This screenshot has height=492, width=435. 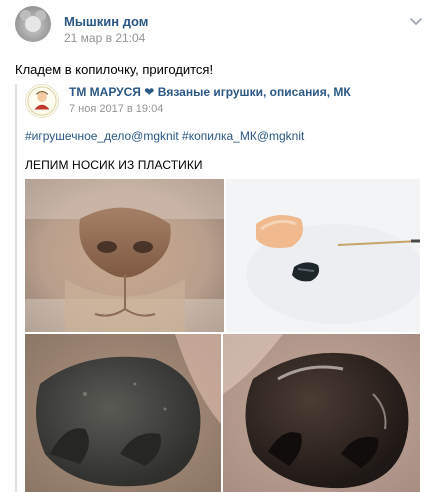 What do you see at coordinates (323, 255) in the screenshot?
I see `photo-clay-materials` at bounding box center [323, 255].